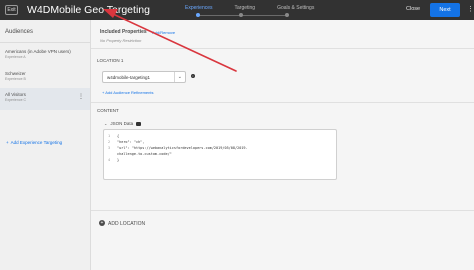  What do you see at coordinates (81, 96) in the screenshot?
I see `kebab-menu-icon: ⋮` at bounding box center [81, 96].